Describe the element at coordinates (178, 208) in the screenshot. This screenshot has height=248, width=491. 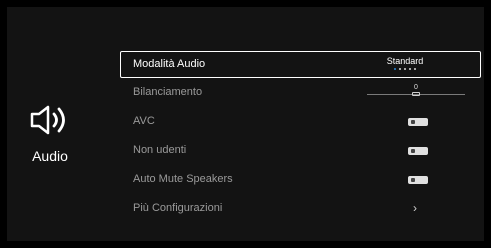
I see `menu-item-label: Più Configurazioni` at that location.